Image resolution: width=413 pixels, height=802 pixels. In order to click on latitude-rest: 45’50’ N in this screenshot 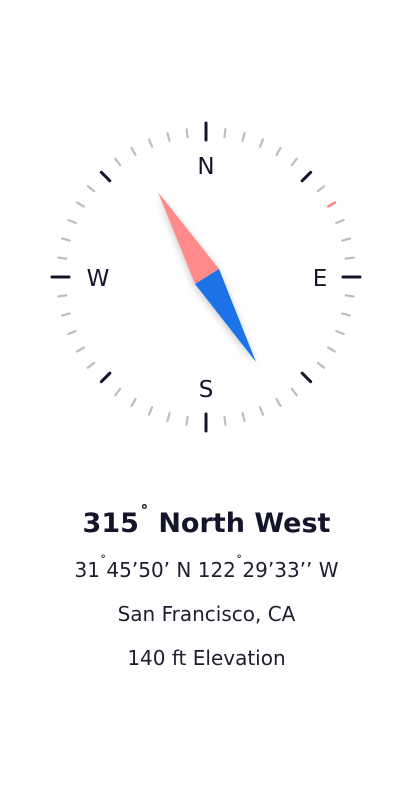, I will do `click(149, 570)`.